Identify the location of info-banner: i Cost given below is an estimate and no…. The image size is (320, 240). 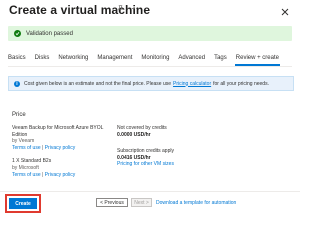
(151, 83).